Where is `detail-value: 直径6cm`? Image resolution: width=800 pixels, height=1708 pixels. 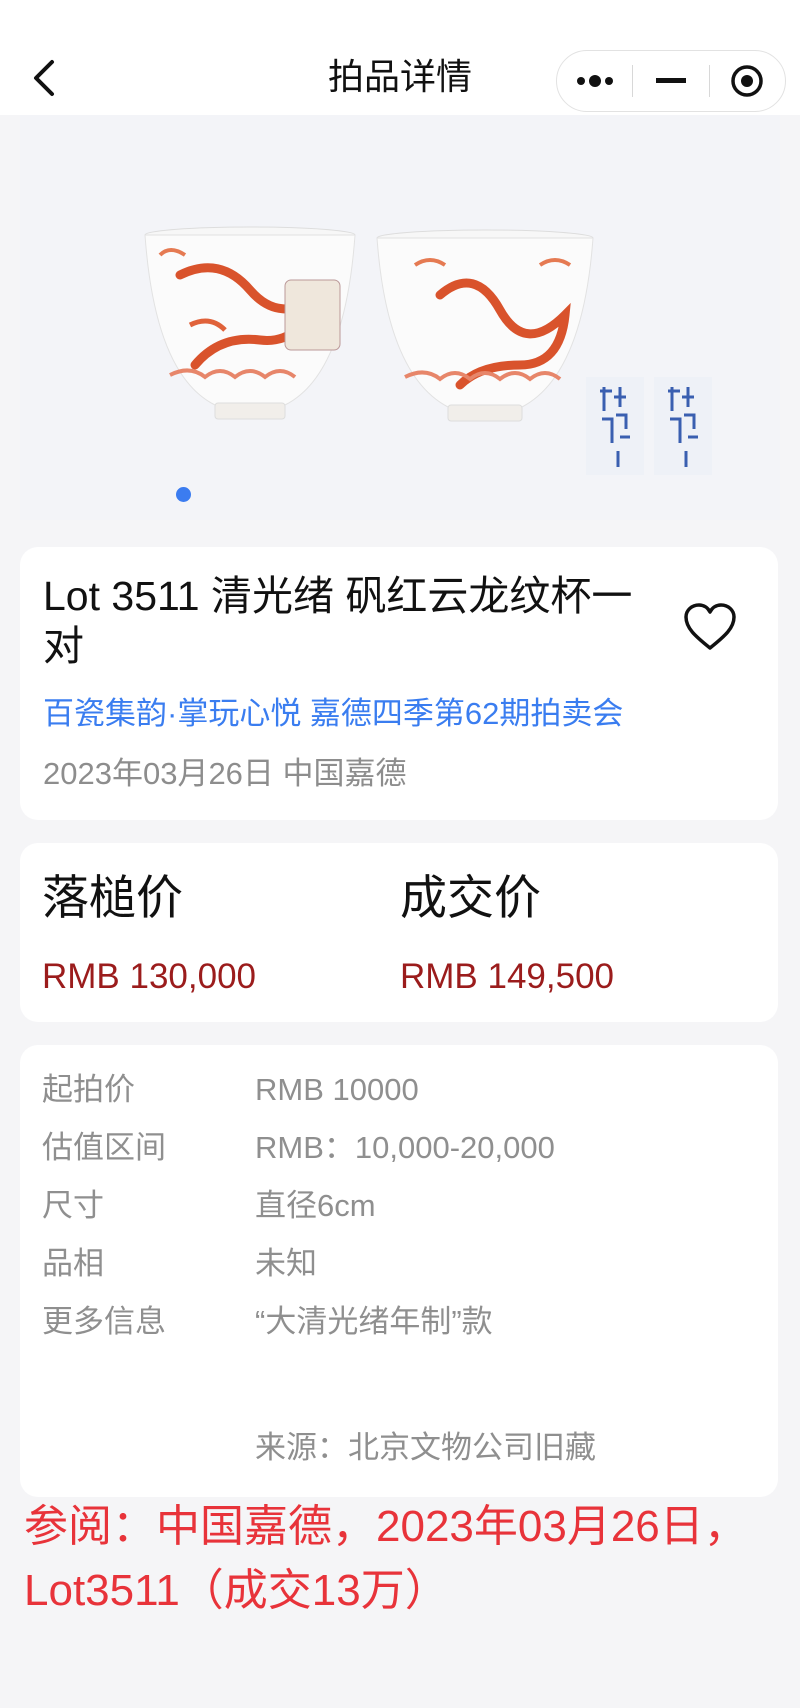 detail-value: 直径6cm is located at coordinates (315, 1205).